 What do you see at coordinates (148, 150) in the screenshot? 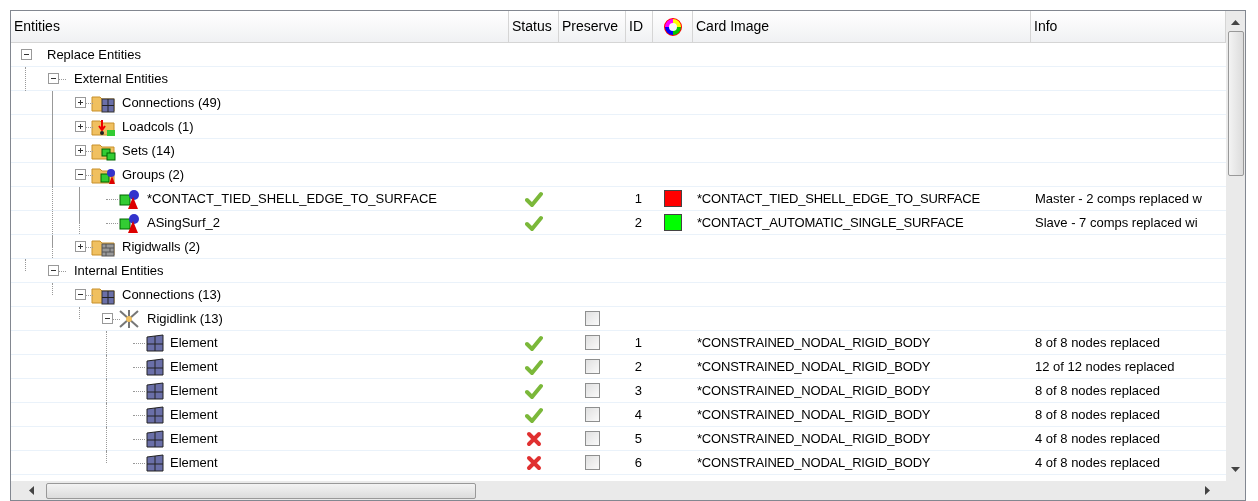
I see `tree-item-label: Sets (14)` at bounding box center [148, 150].